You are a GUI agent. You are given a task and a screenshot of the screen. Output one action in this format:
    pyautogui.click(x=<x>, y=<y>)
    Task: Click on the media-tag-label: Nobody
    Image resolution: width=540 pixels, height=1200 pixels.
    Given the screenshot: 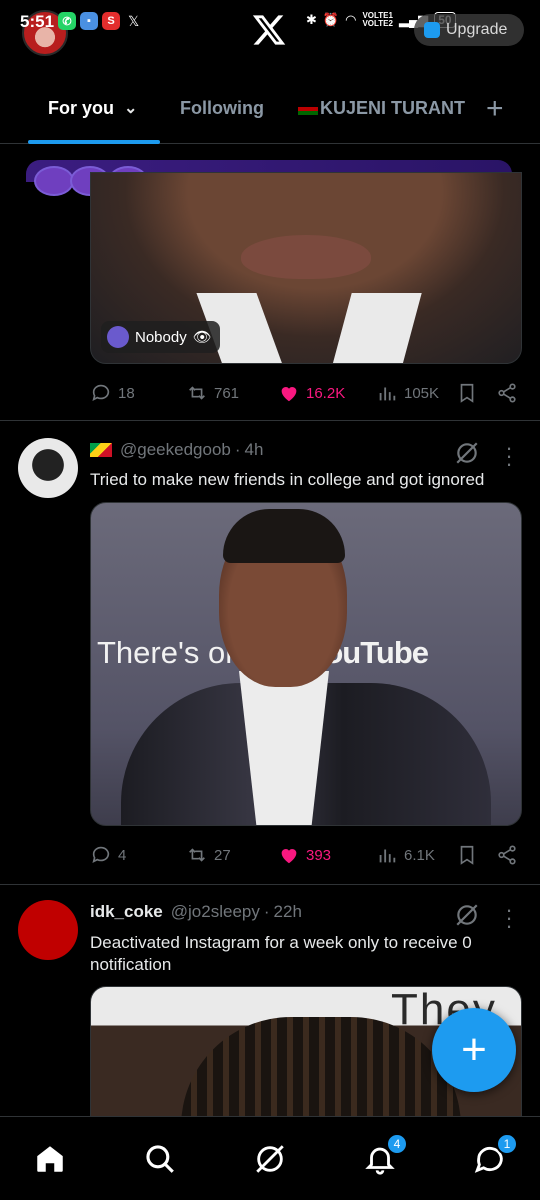 What is the action you would take?
    pyautogui.click(x=161, y=337)
    